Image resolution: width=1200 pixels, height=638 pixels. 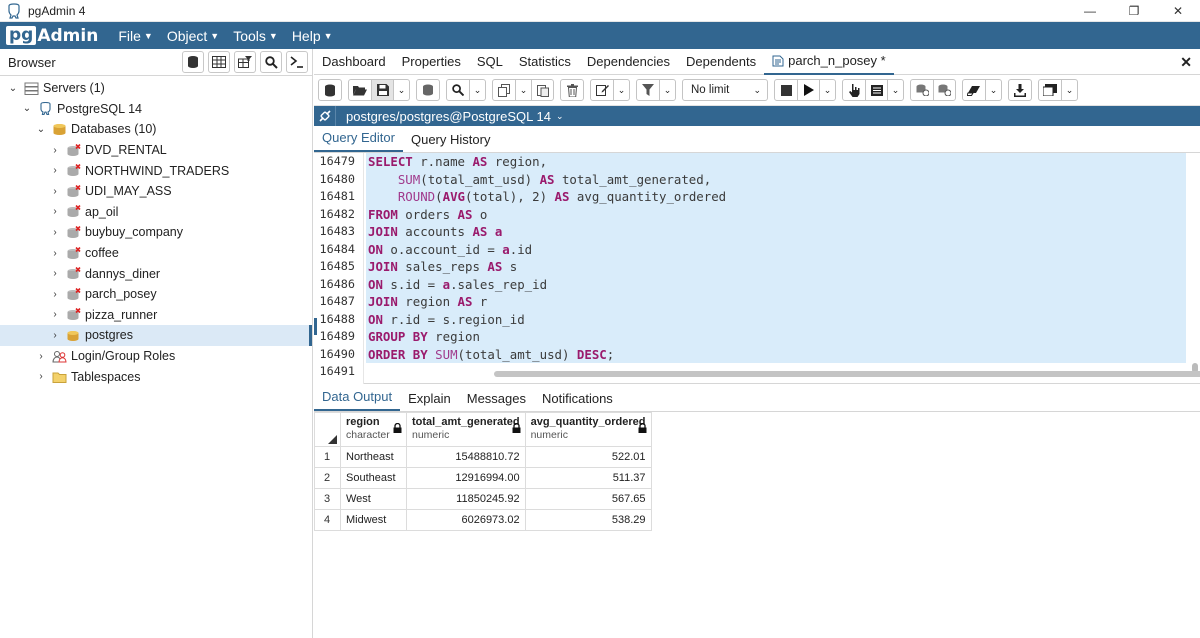 What do you see at coordinates (466, 478) in the screenshot?
I see `cell-total-amt: 12916994.00` at bounding box center [466, 478].